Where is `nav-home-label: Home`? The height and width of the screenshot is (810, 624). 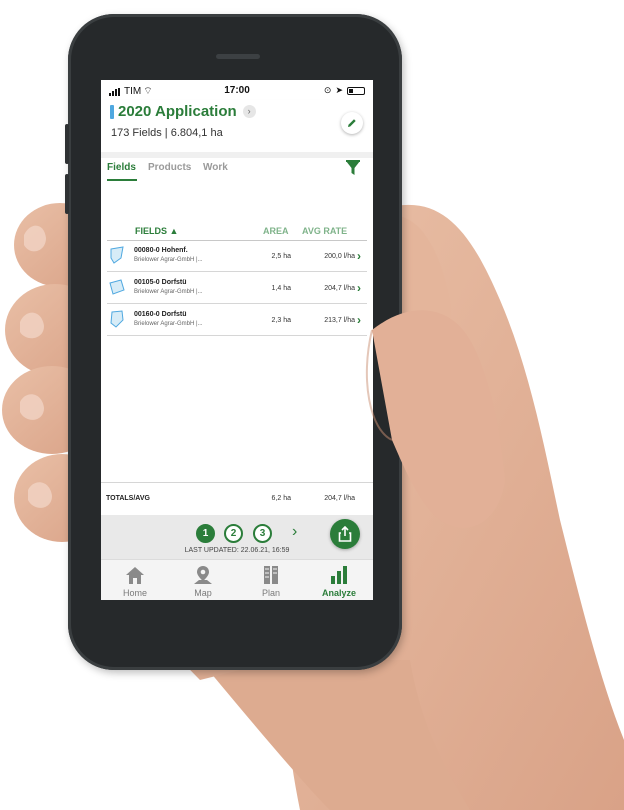 nav-home-label: Home is located at coordinates (134, 593).